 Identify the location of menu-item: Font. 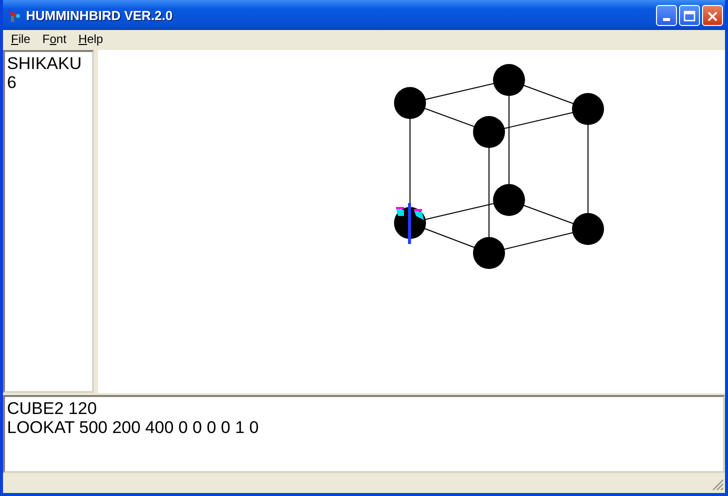
(54, 39).